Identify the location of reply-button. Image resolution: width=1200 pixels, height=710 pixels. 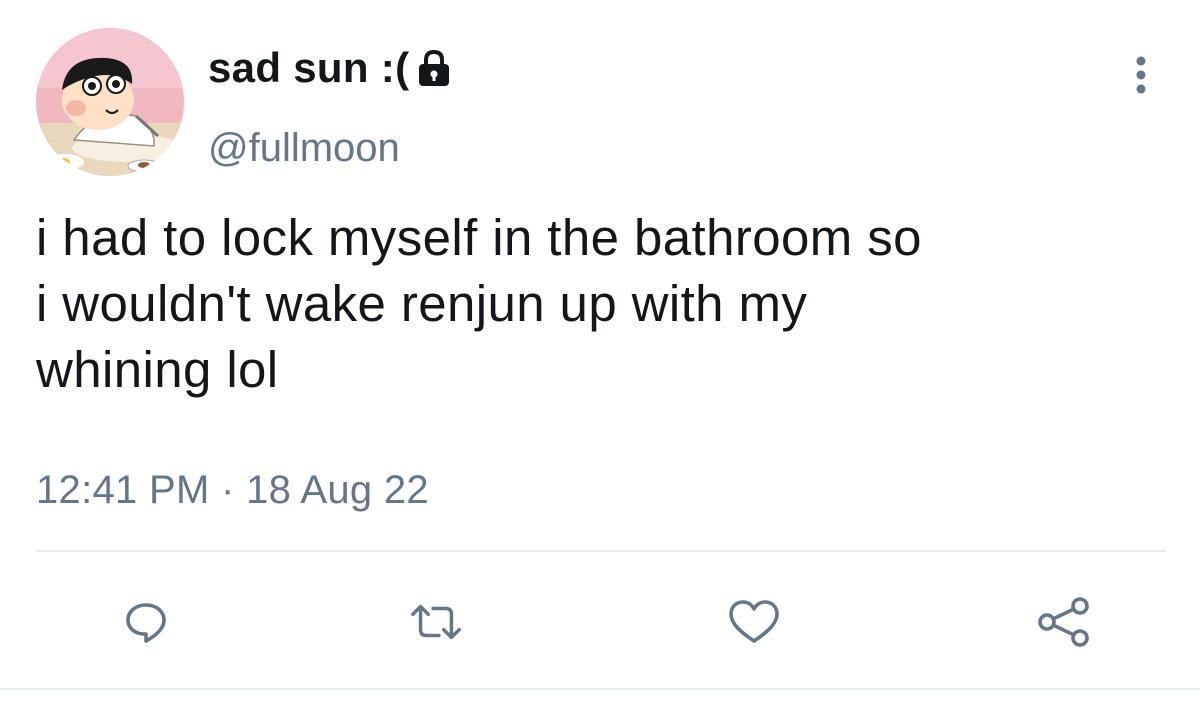
(146, 622).